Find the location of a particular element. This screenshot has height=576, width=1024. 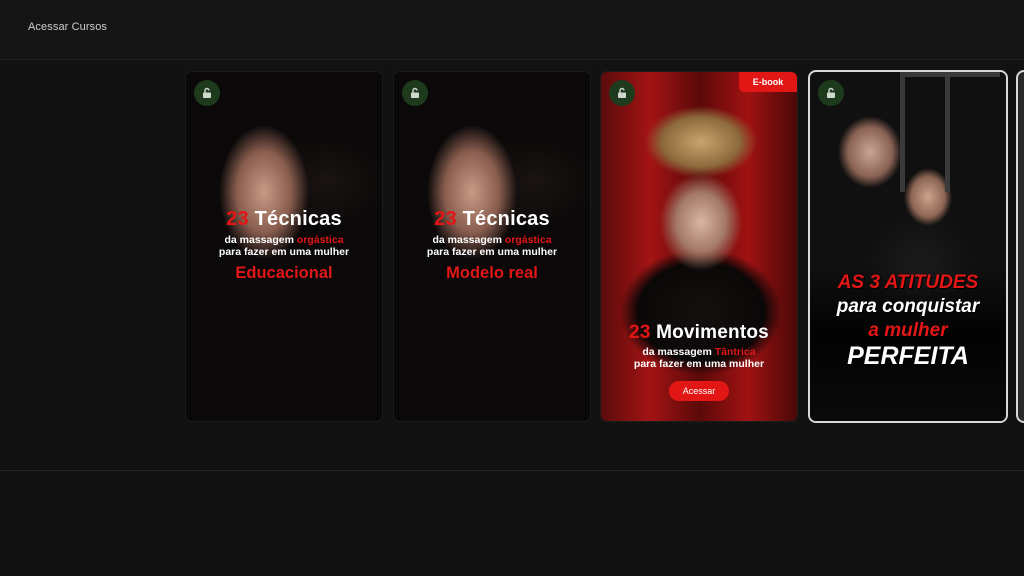

course-tag: Modelo real is located at coordinates (492, 273).